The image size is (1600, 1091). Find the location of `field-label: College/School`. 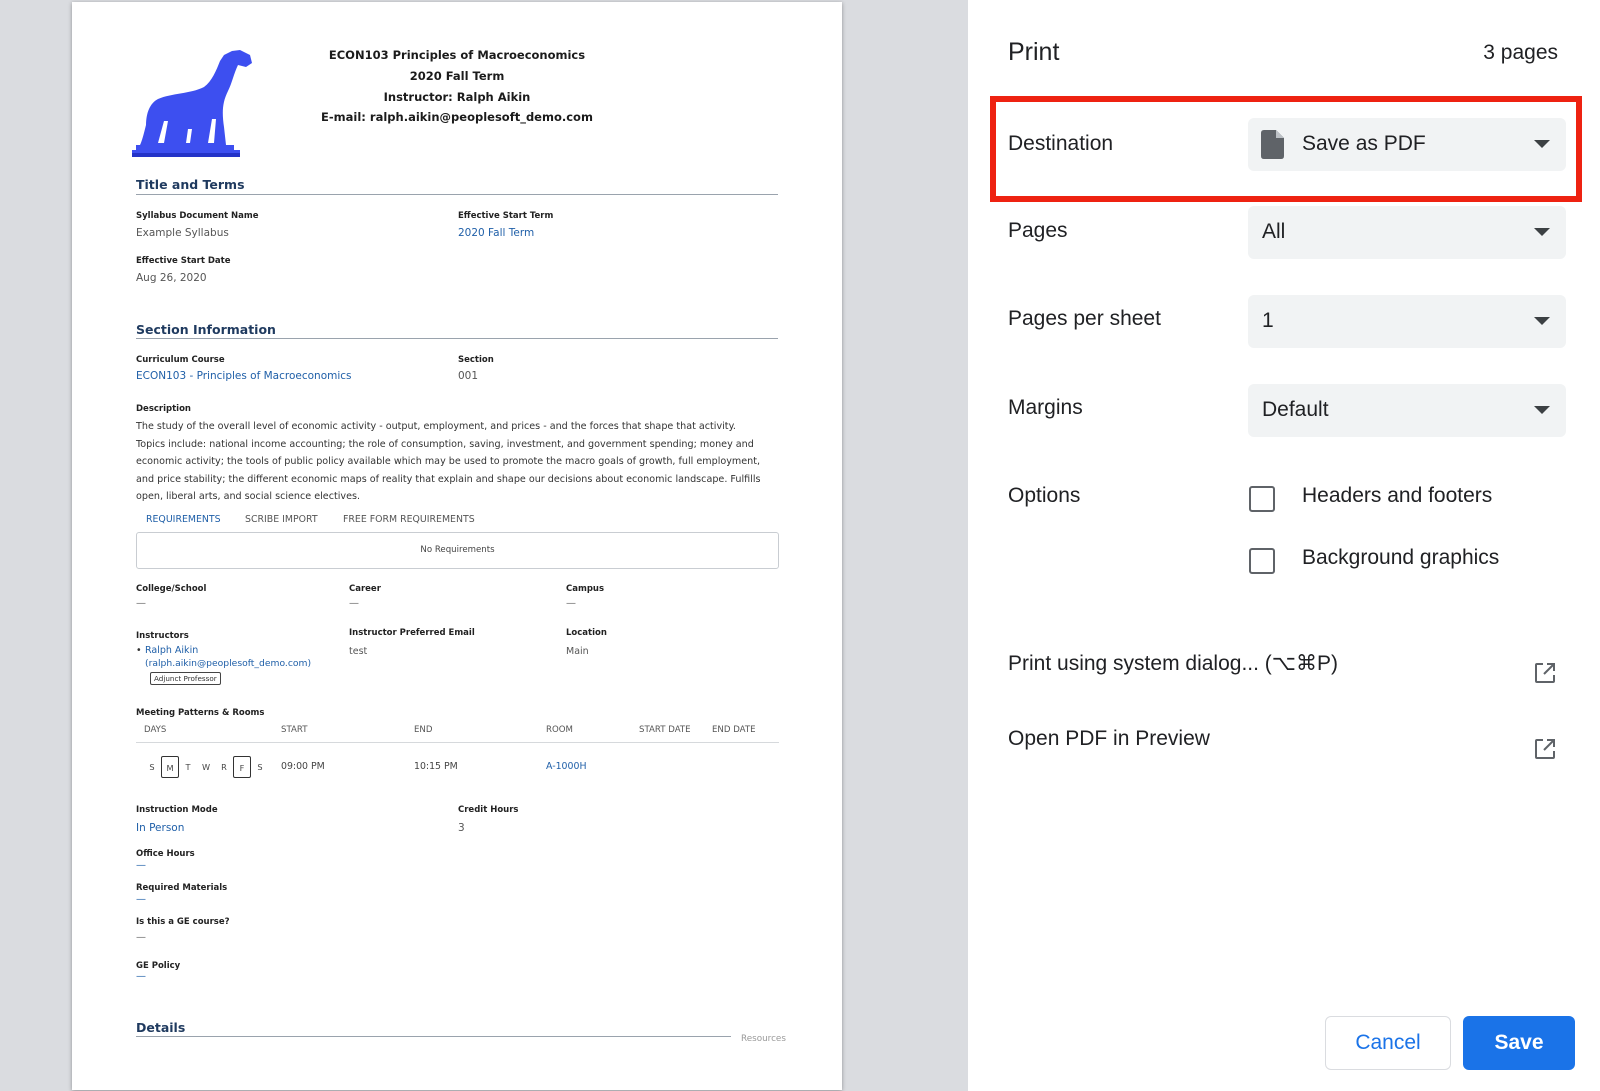

field-label: College/School is located at coordinates (171, 589).